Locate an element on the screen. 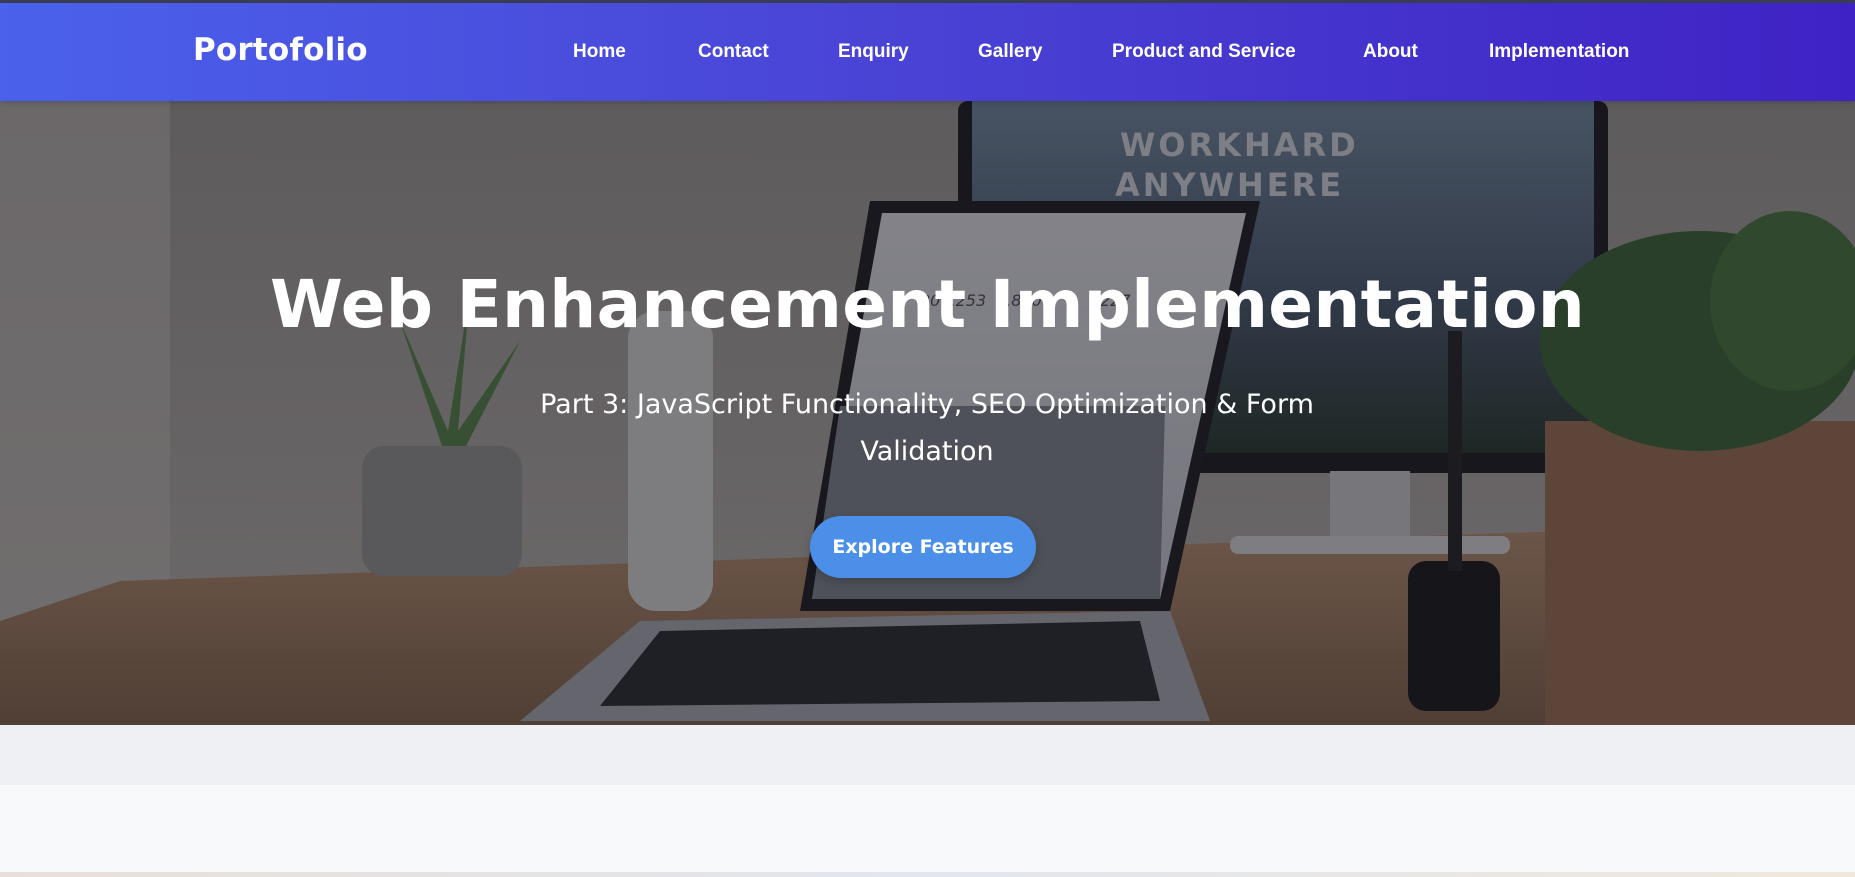 The image size is (1855, 877). nav-link-about: About is located at coordinates (1390, 54).